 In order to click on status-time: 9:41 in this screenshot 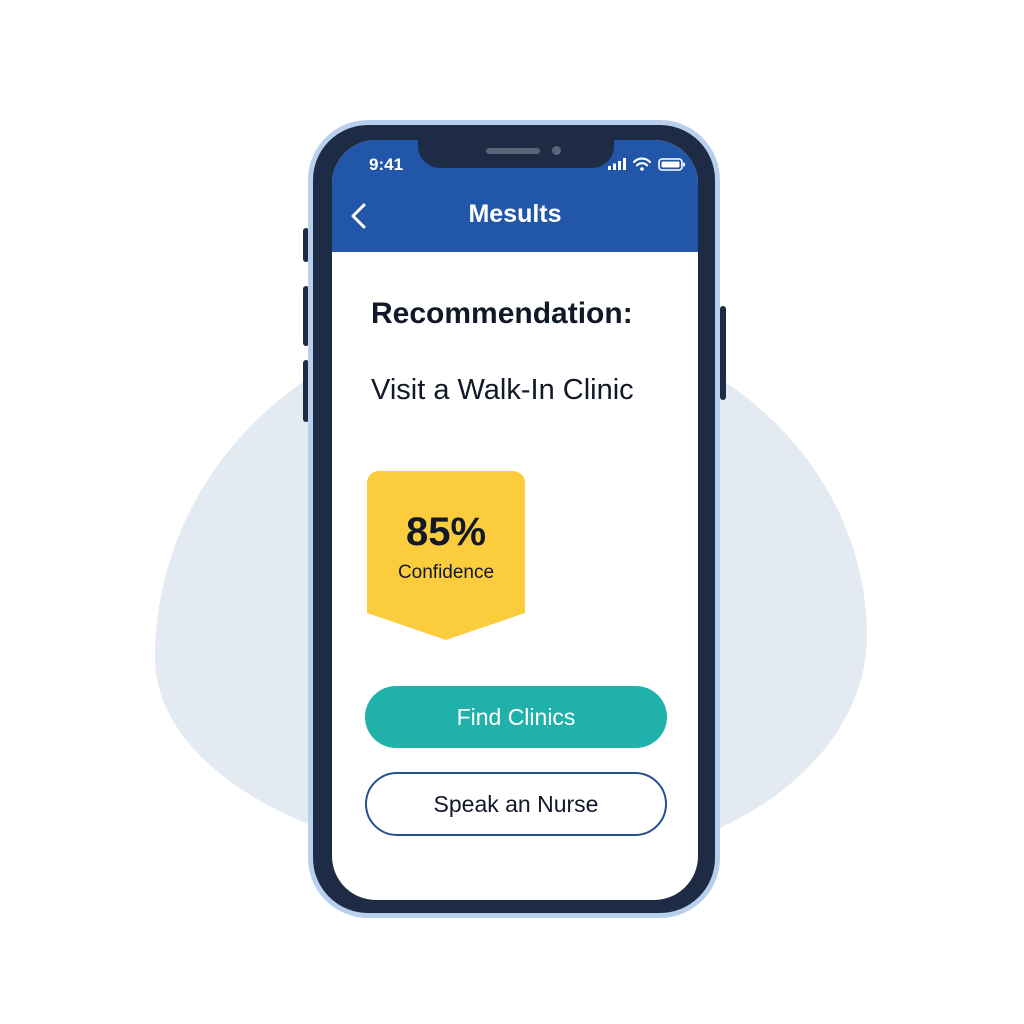, I will do `click(386, 164)`.